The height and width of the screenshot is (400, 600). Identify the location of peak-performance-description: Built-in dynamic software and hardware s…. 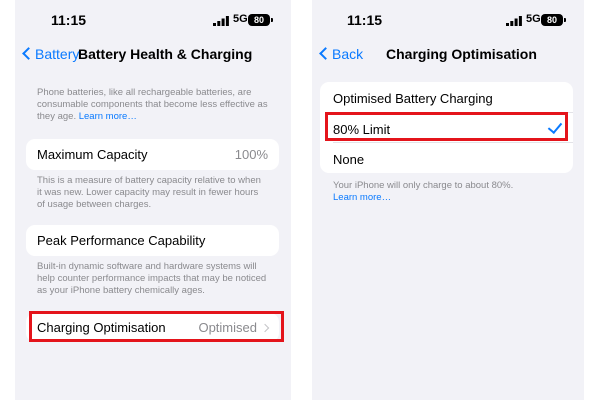
(152, 278).